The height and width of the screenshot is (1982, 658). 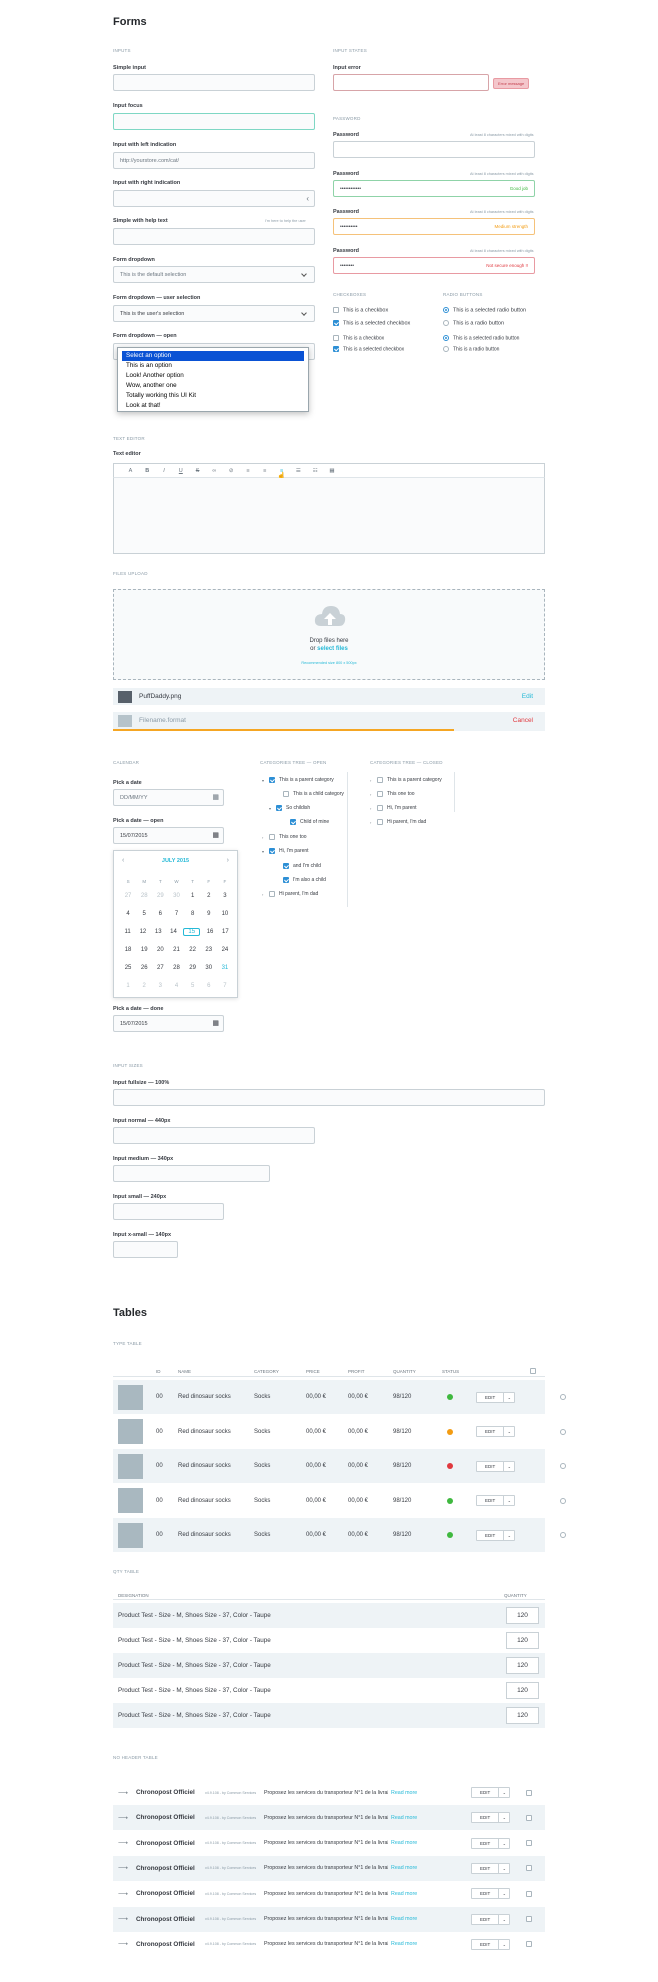 What do you see at coordinates (160, 896) in the screenshot?
I see `calendar-day: 29` at bounding box center [160, 896].